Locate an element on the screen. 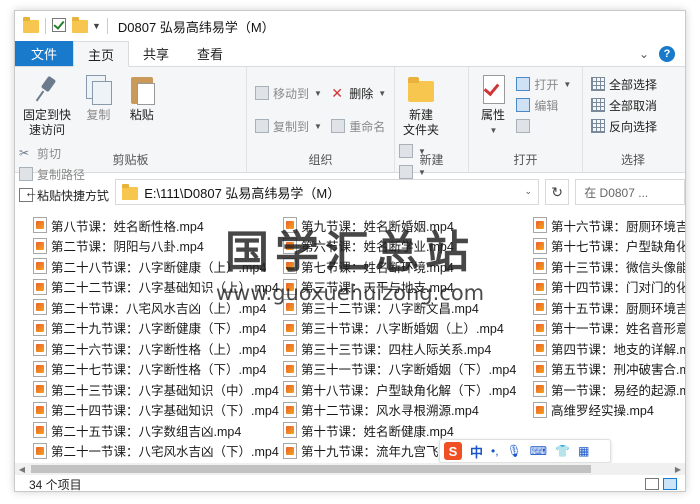 This screenshot has width=700, height=504. tab-file: 文件 is located at coordinates (44, 53).